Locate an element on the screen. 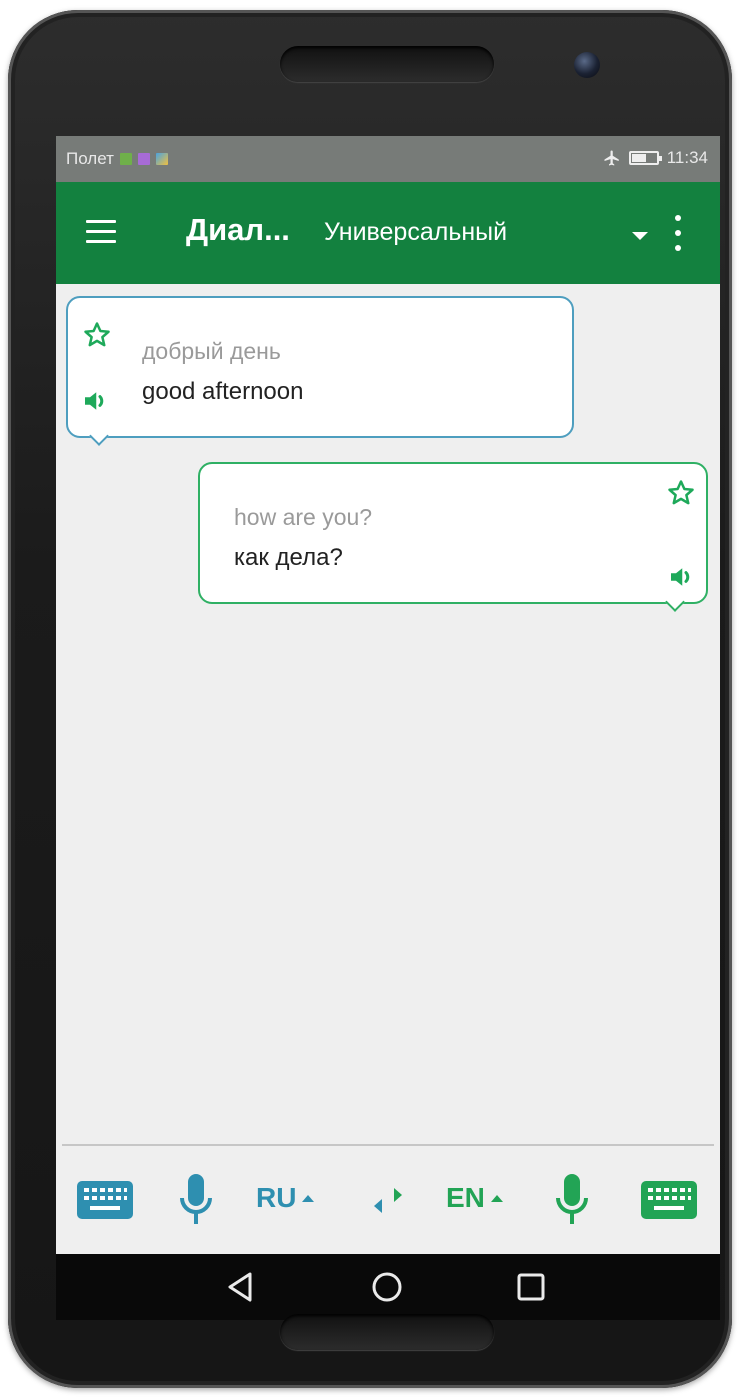  navigation-bar is located at coordinates (388, 1287).